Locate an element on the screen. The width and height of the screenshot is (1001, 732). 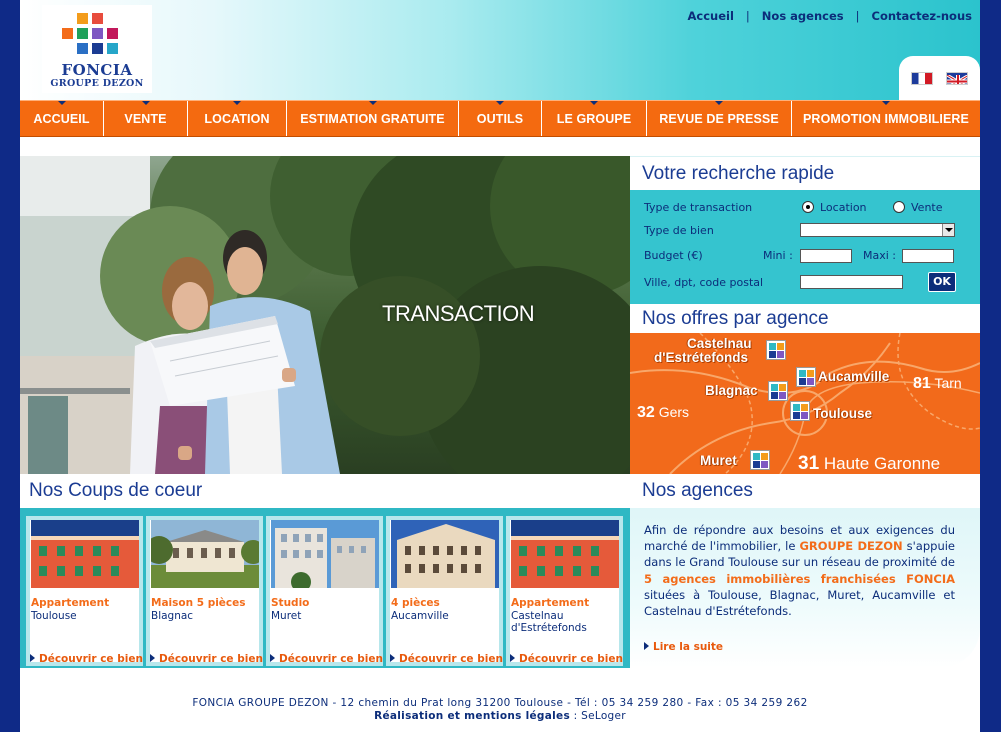
map-dept-haute-garonne: 31 Haute Garonne is located at coordinates (869, 463).